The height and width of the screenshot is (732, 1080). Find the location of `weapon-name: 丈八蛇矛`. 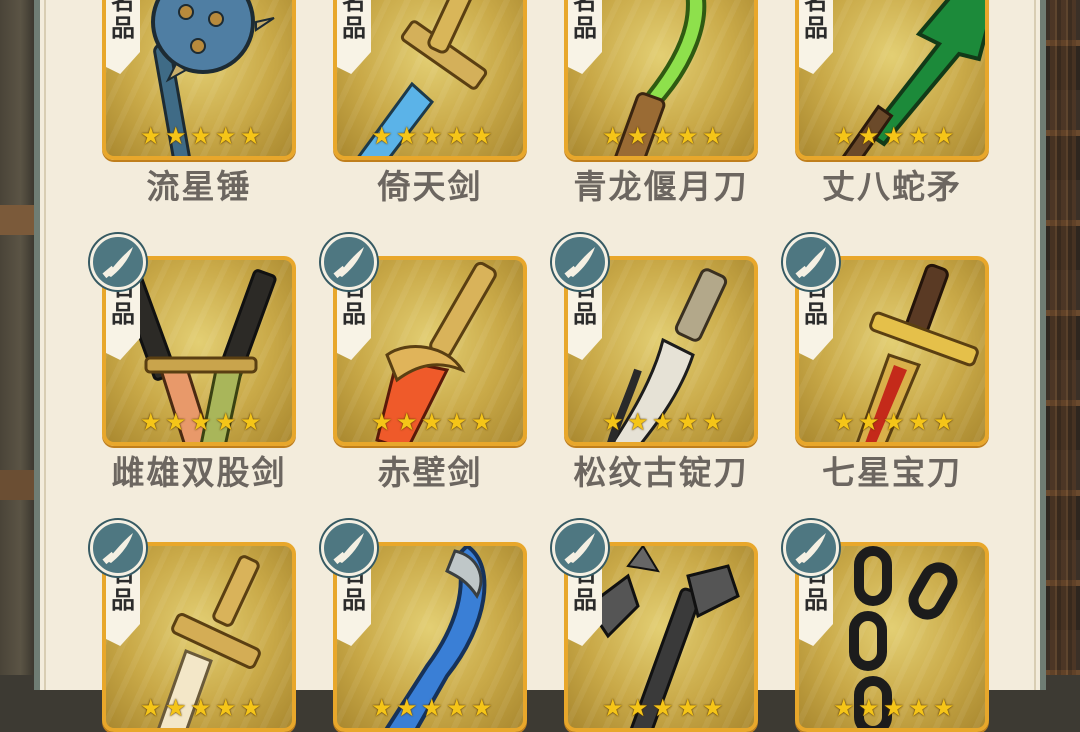

weapon-name: 丈八蛇矛 is located at coordinates (892, 186).